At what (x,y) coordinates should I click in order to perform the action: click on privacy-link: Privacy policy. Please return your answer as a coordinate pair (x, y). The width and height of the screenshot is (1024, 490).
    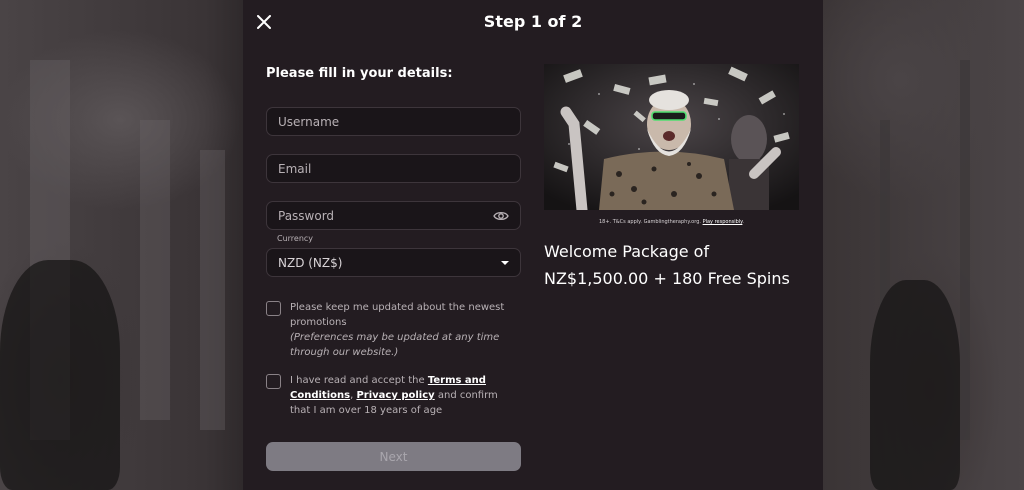
    Looking at the image, I should click on (395, 395).